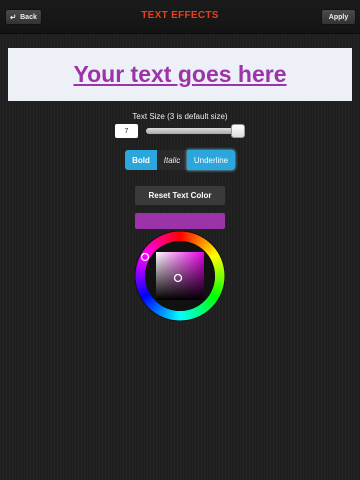 The width and height of the screenshot is (360, 480). I want to click on top-bar: Back TEXT EFFECTS Apply, so click(180, 17).